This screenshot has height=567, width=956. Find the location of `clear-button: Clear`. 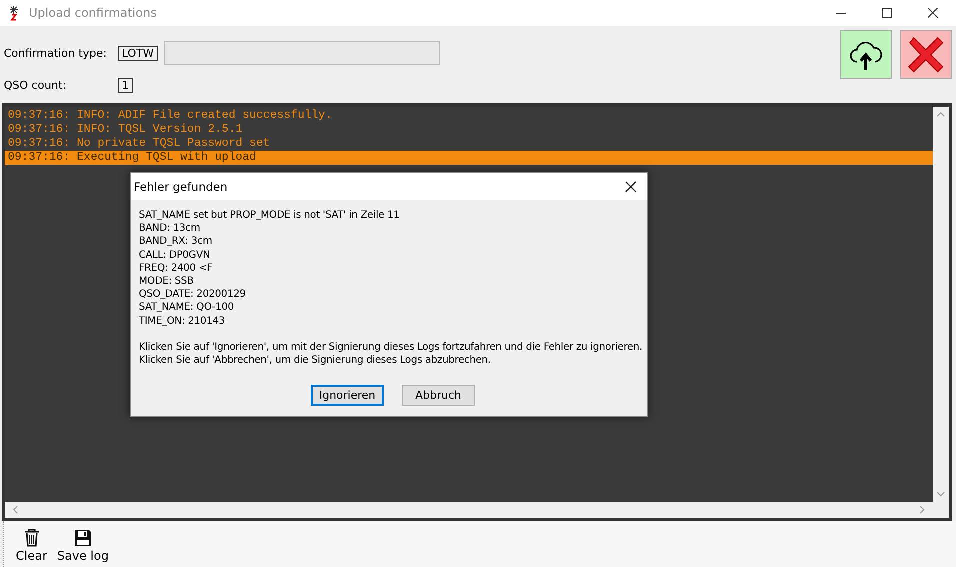

clear-button: Clear is located at coordinates (32, 546).